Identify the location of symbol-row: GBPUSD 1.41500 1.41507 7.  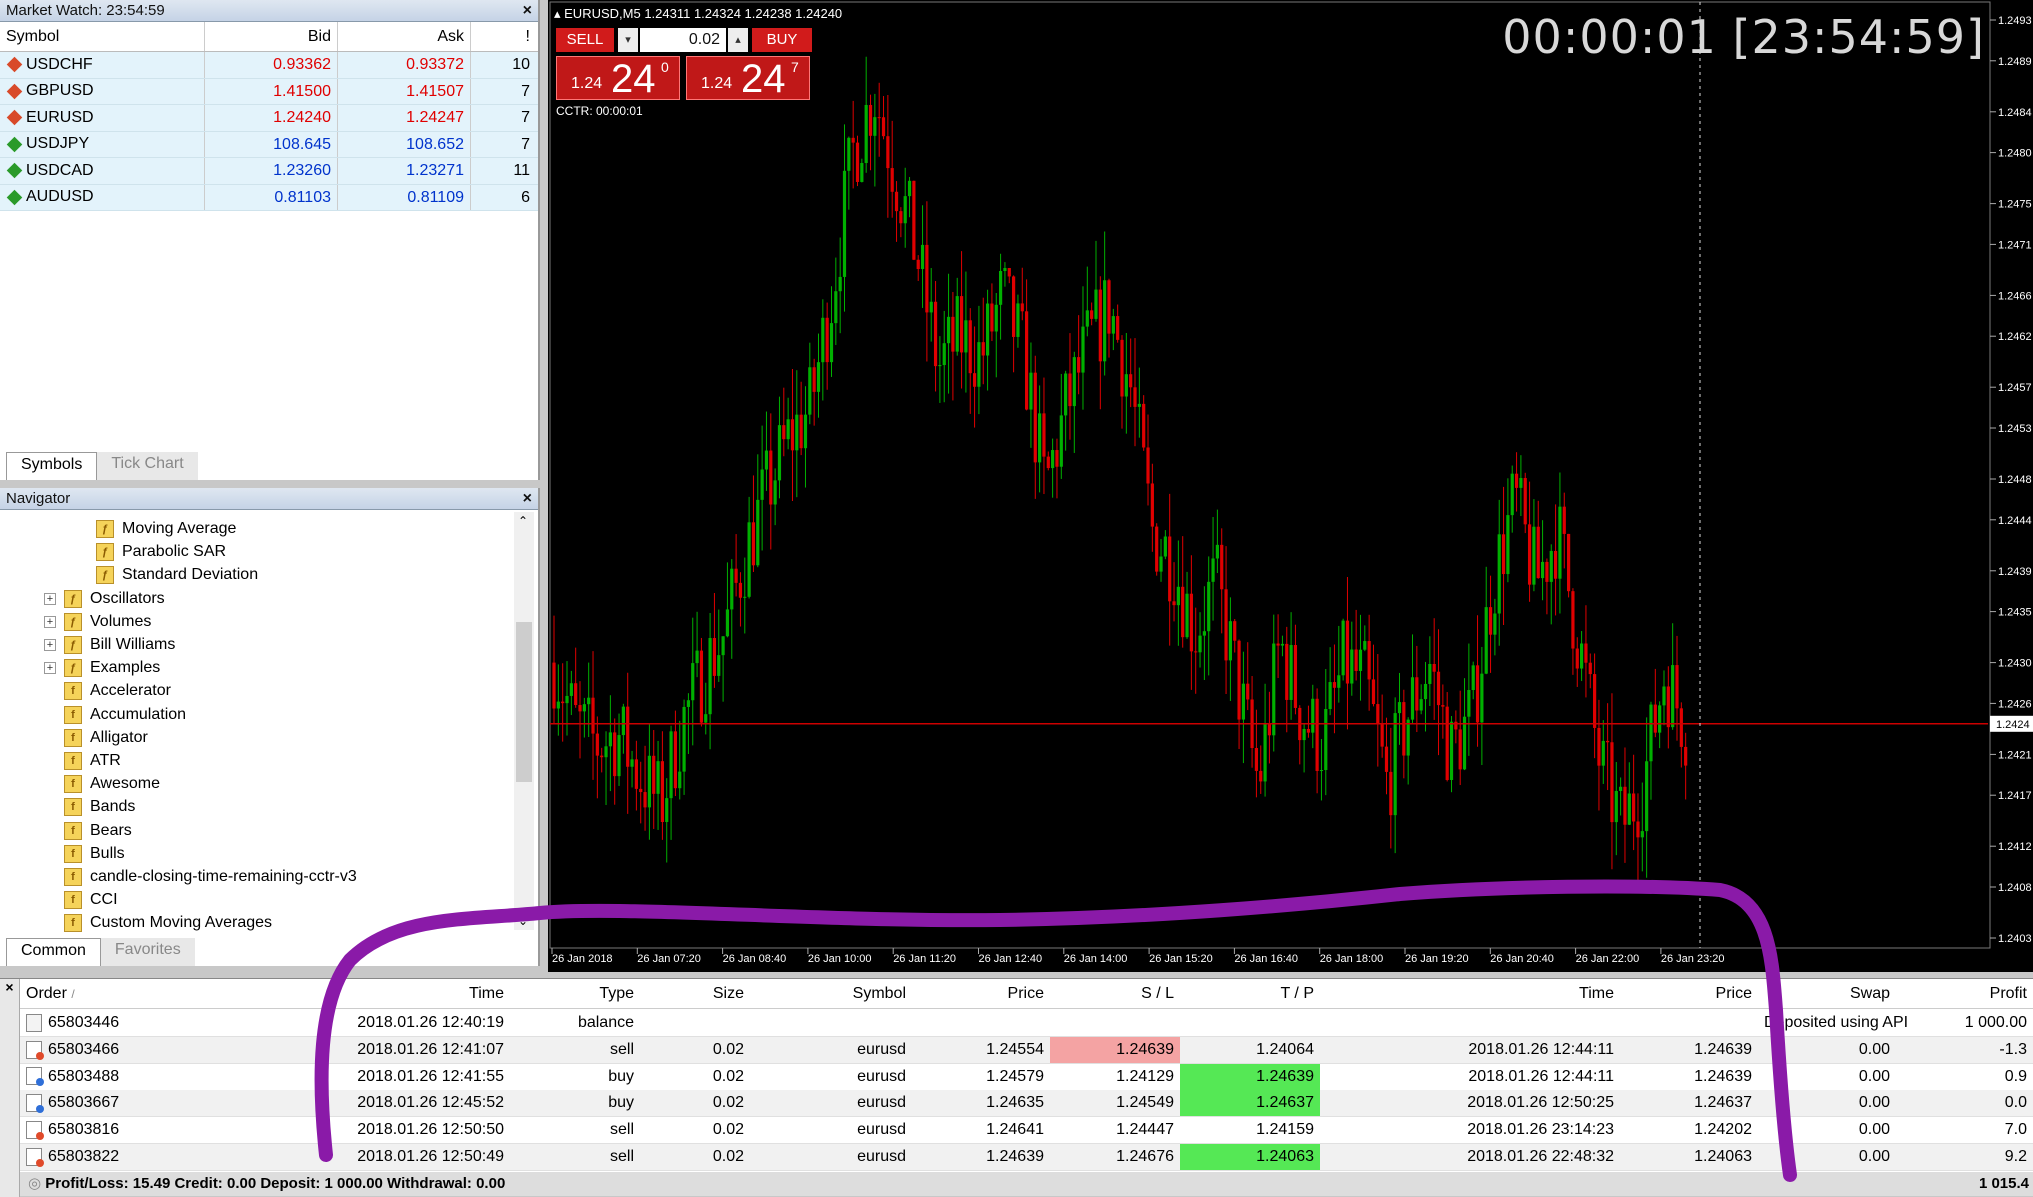
(269, 91).